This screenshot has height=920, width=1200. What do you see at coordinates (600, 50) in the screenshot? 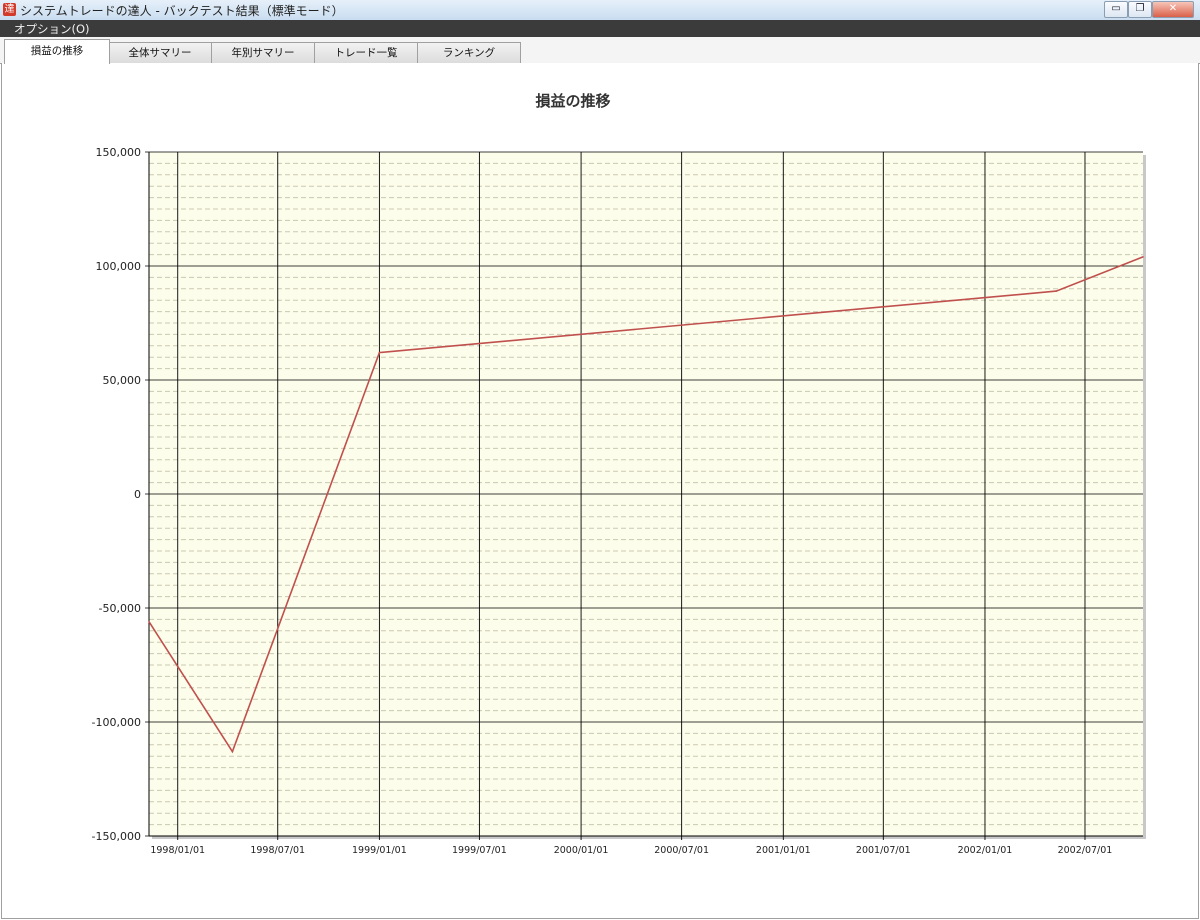
I see `tab-strip: 損益の推移 全体サマリー 年別サマリー トレード一覧 ランキング` at bounding box center [600, 50].